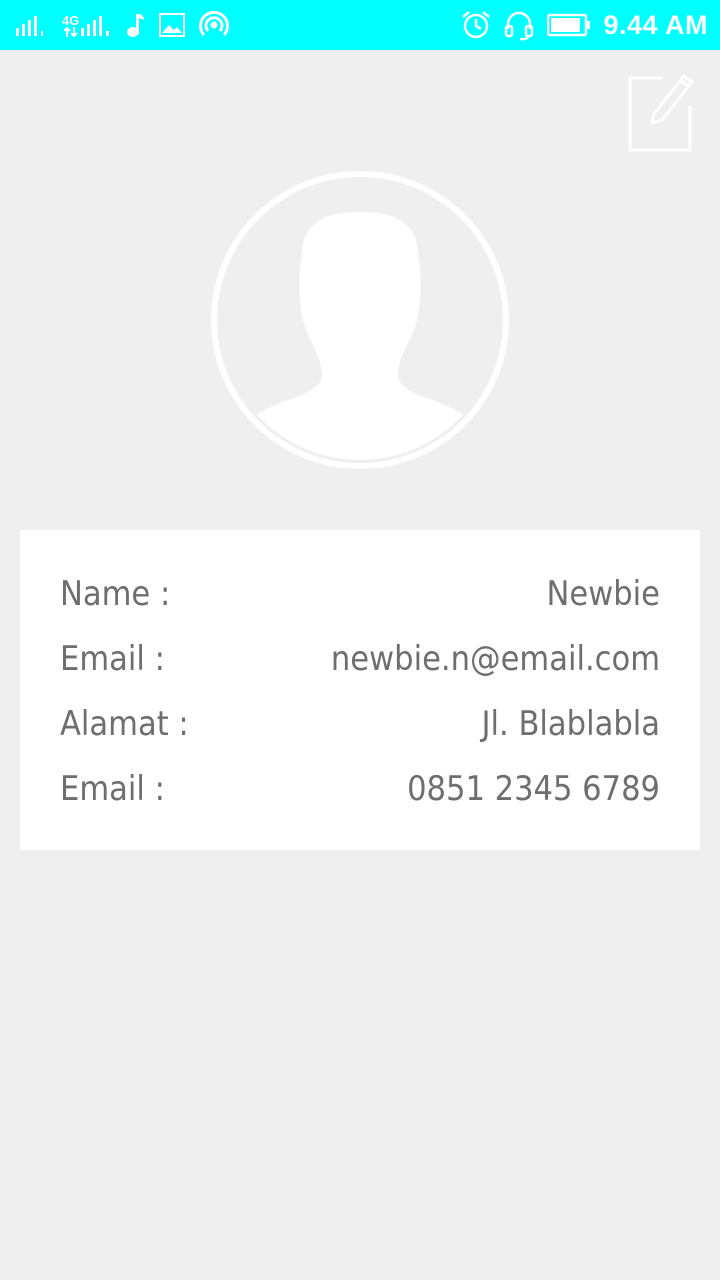 The height and width of the screenshot is (1280, 720). I want to click on field-label: Alamat :, so click(124, 724).